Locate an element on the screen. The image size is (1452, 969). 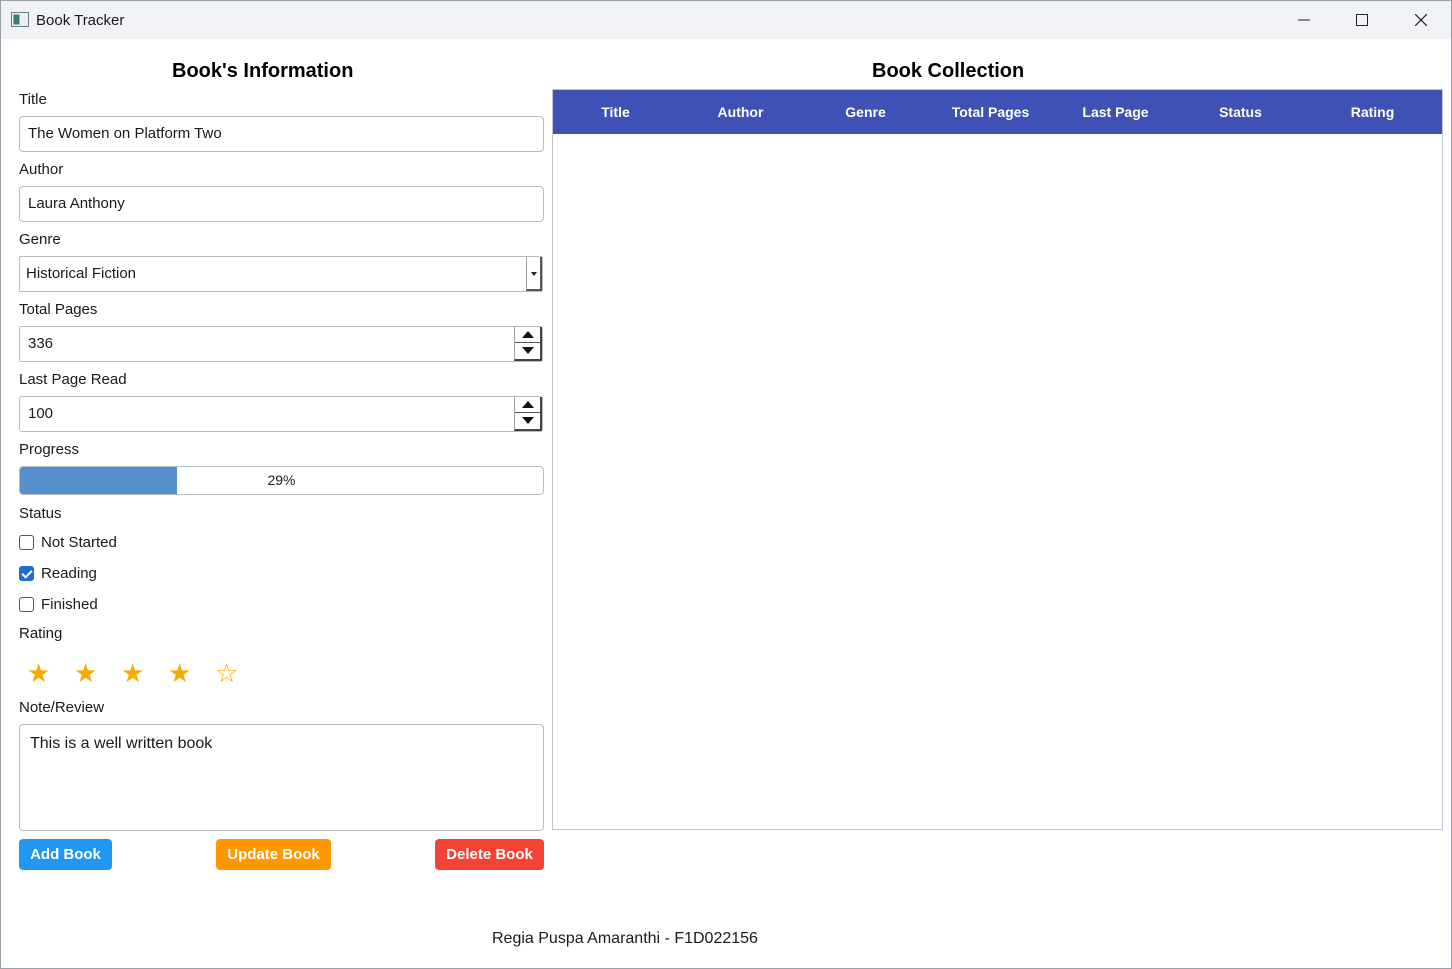
app-icon is located at coordinates (20, 19).